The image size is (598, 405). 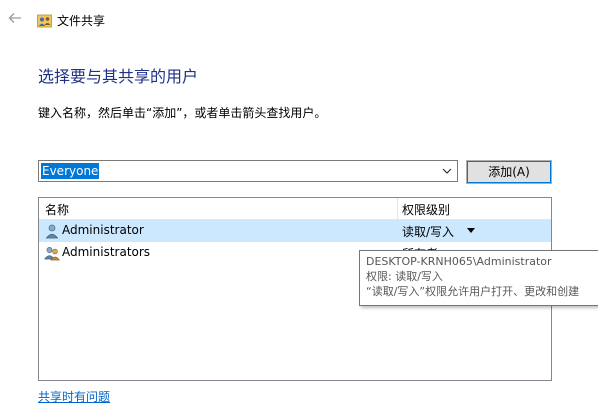 I want to click on permission-dropdown: 读取/写入, so click(x=428, y=231).